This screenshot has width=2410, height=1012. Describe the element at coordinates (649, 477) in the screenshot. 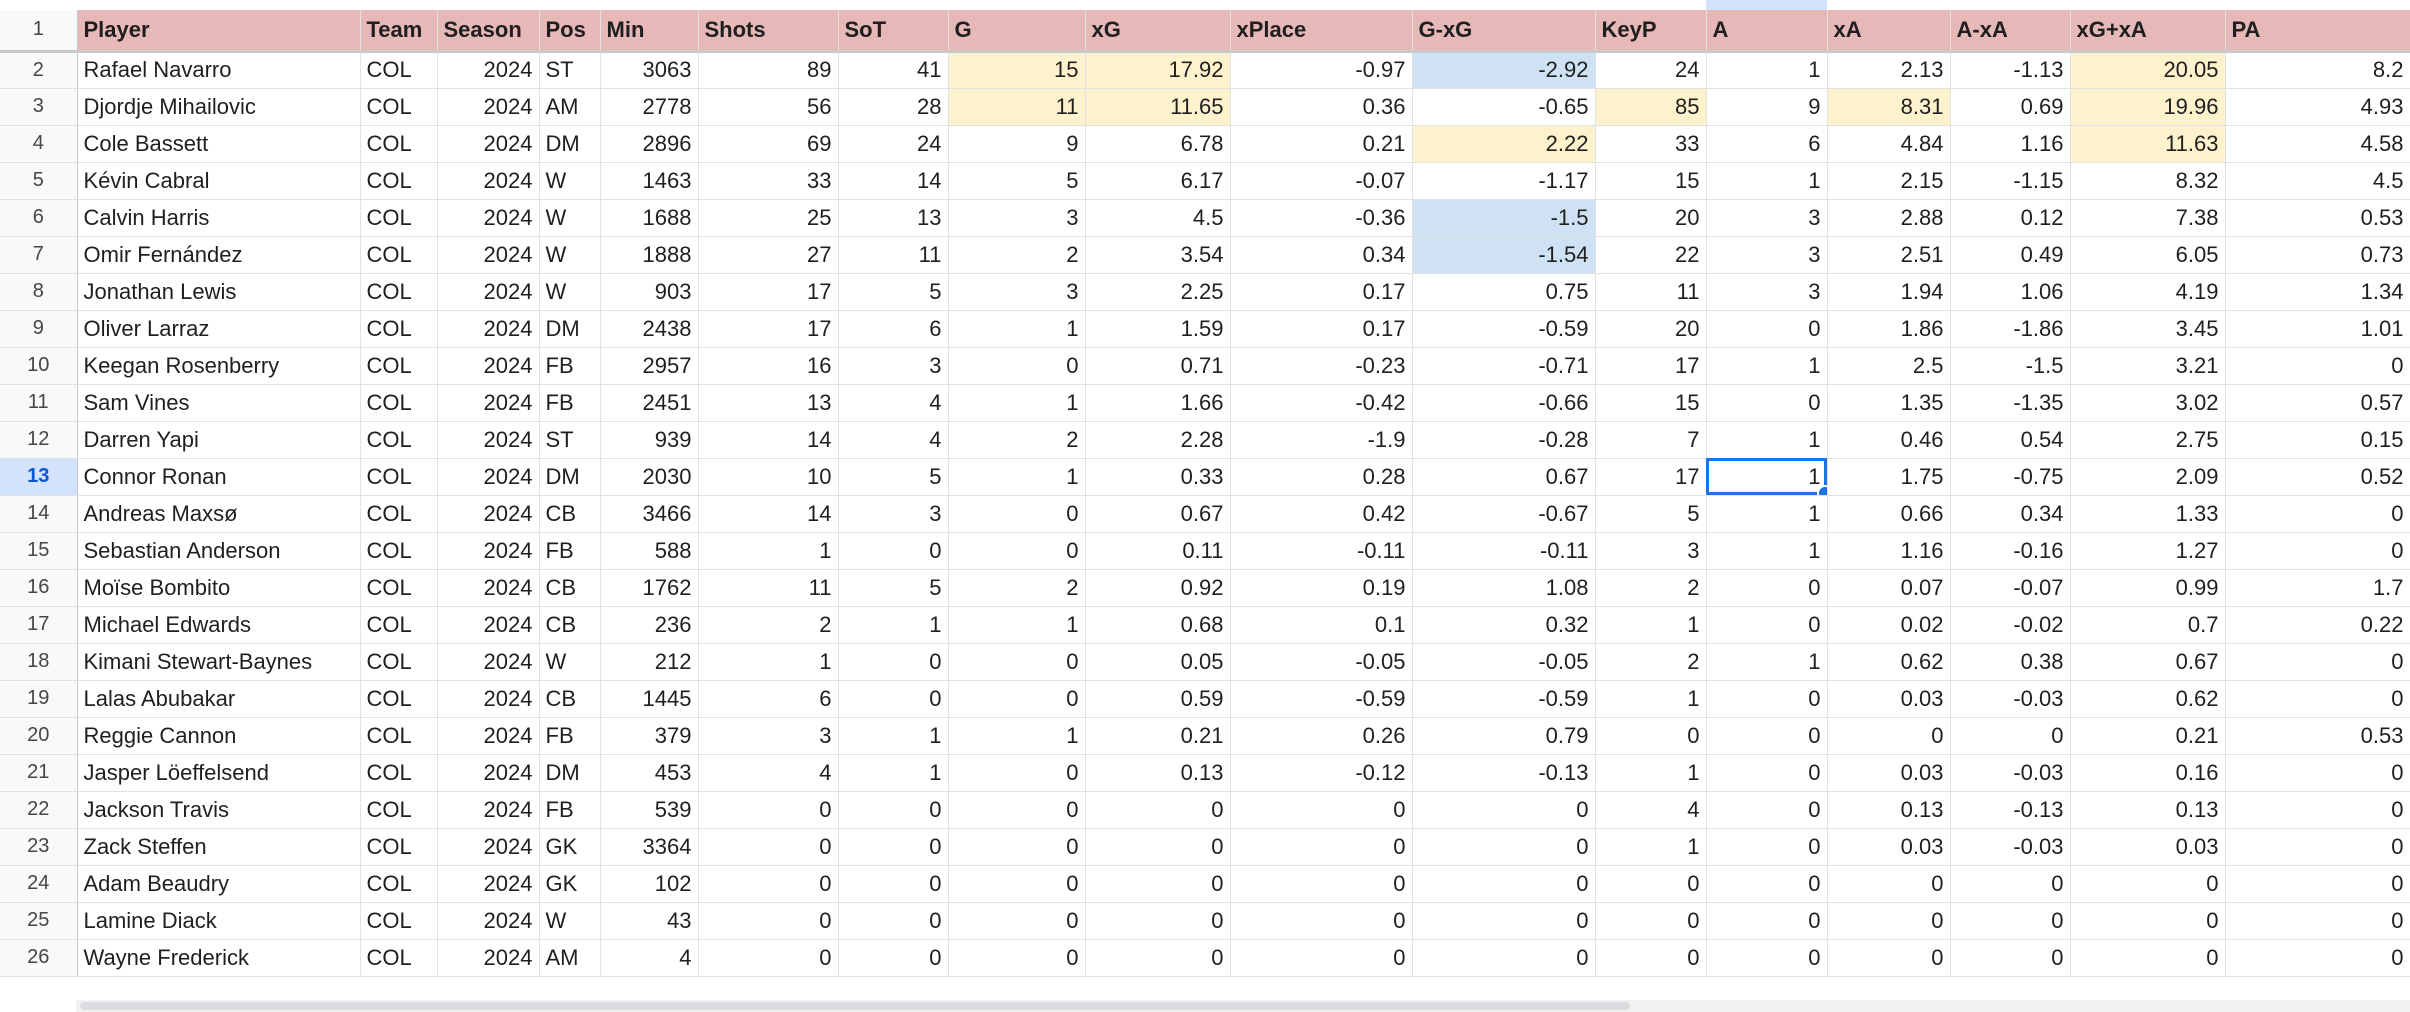

I see `cell-min: 2030` at that location.